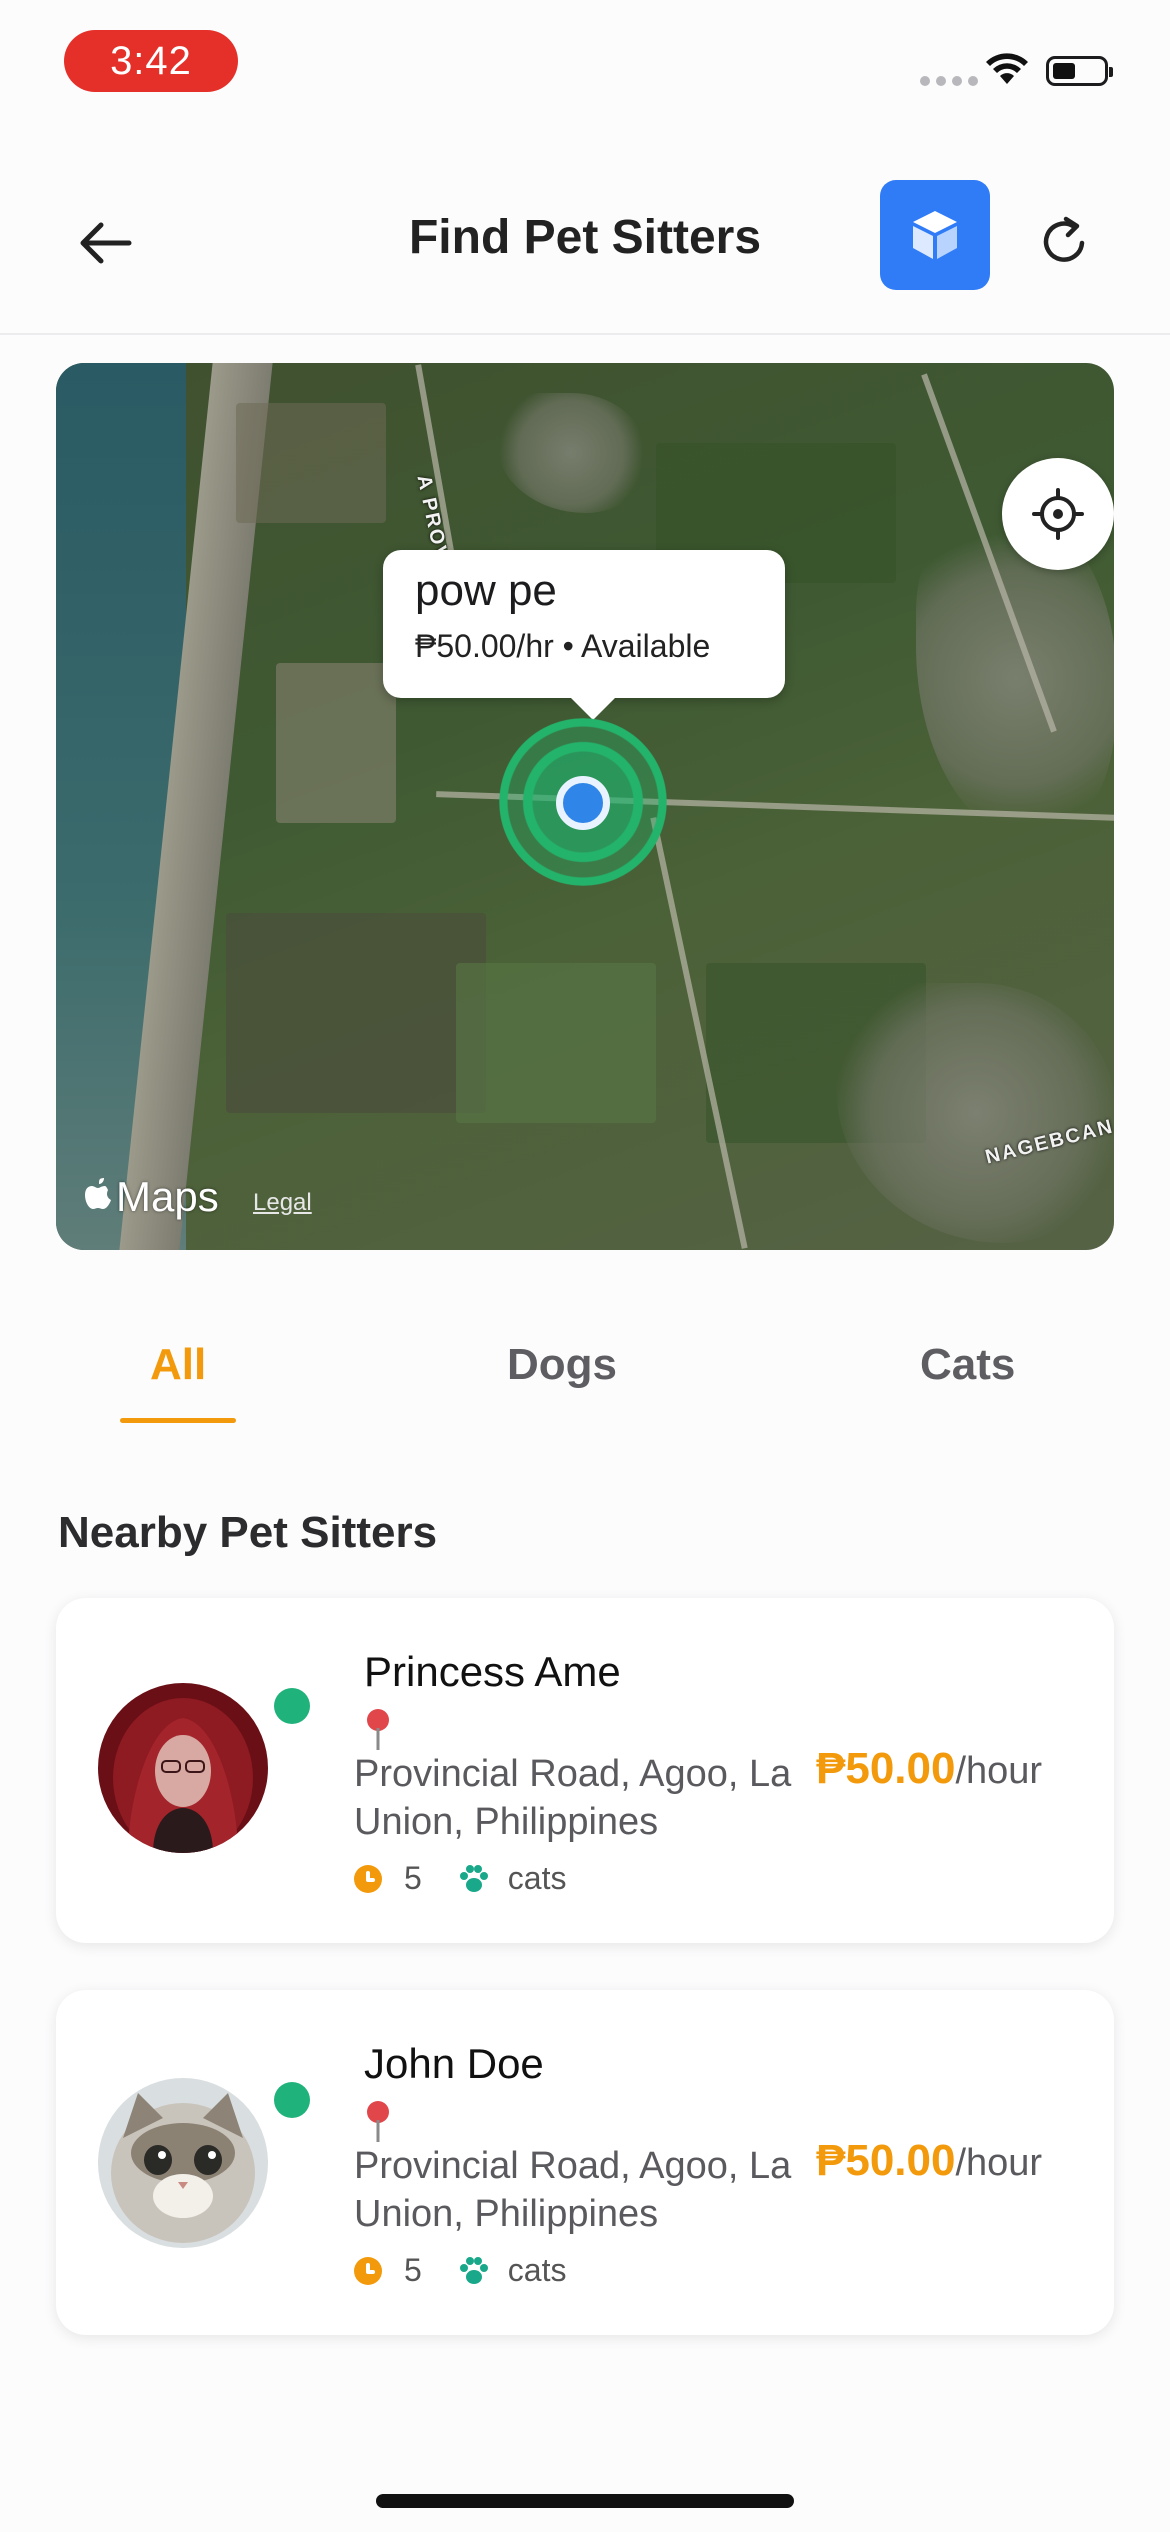  What do you see at coordinates (1079, 71) in the screenshot?
I see `battery-icon` at bounding box center [1079, 71].